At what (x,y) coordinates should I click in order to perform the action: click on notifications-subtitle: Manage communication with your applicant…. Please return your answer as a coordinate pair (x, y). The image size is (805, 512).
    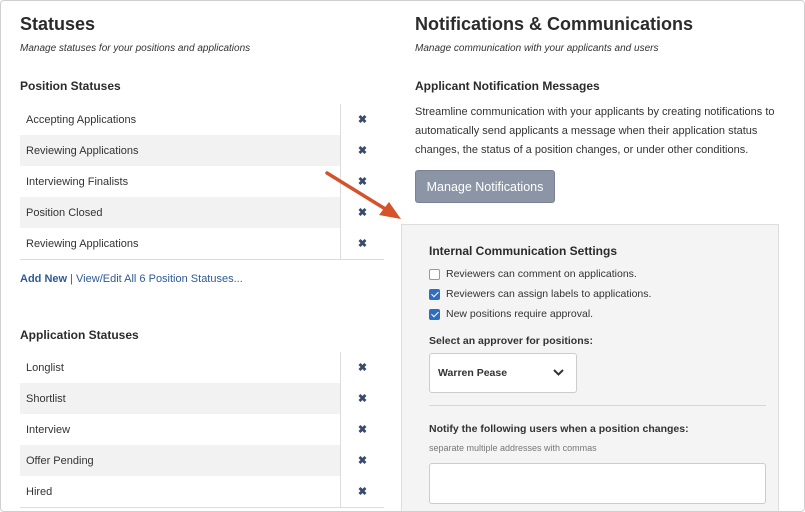
    Looking at the image, I should click on (537, 48).